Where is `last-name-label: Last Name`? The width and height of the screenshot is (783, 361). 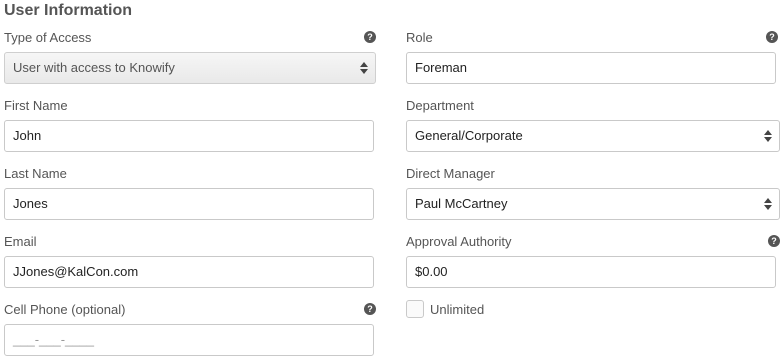 last-name-label: Last Name is located at coordinates (35, 173).